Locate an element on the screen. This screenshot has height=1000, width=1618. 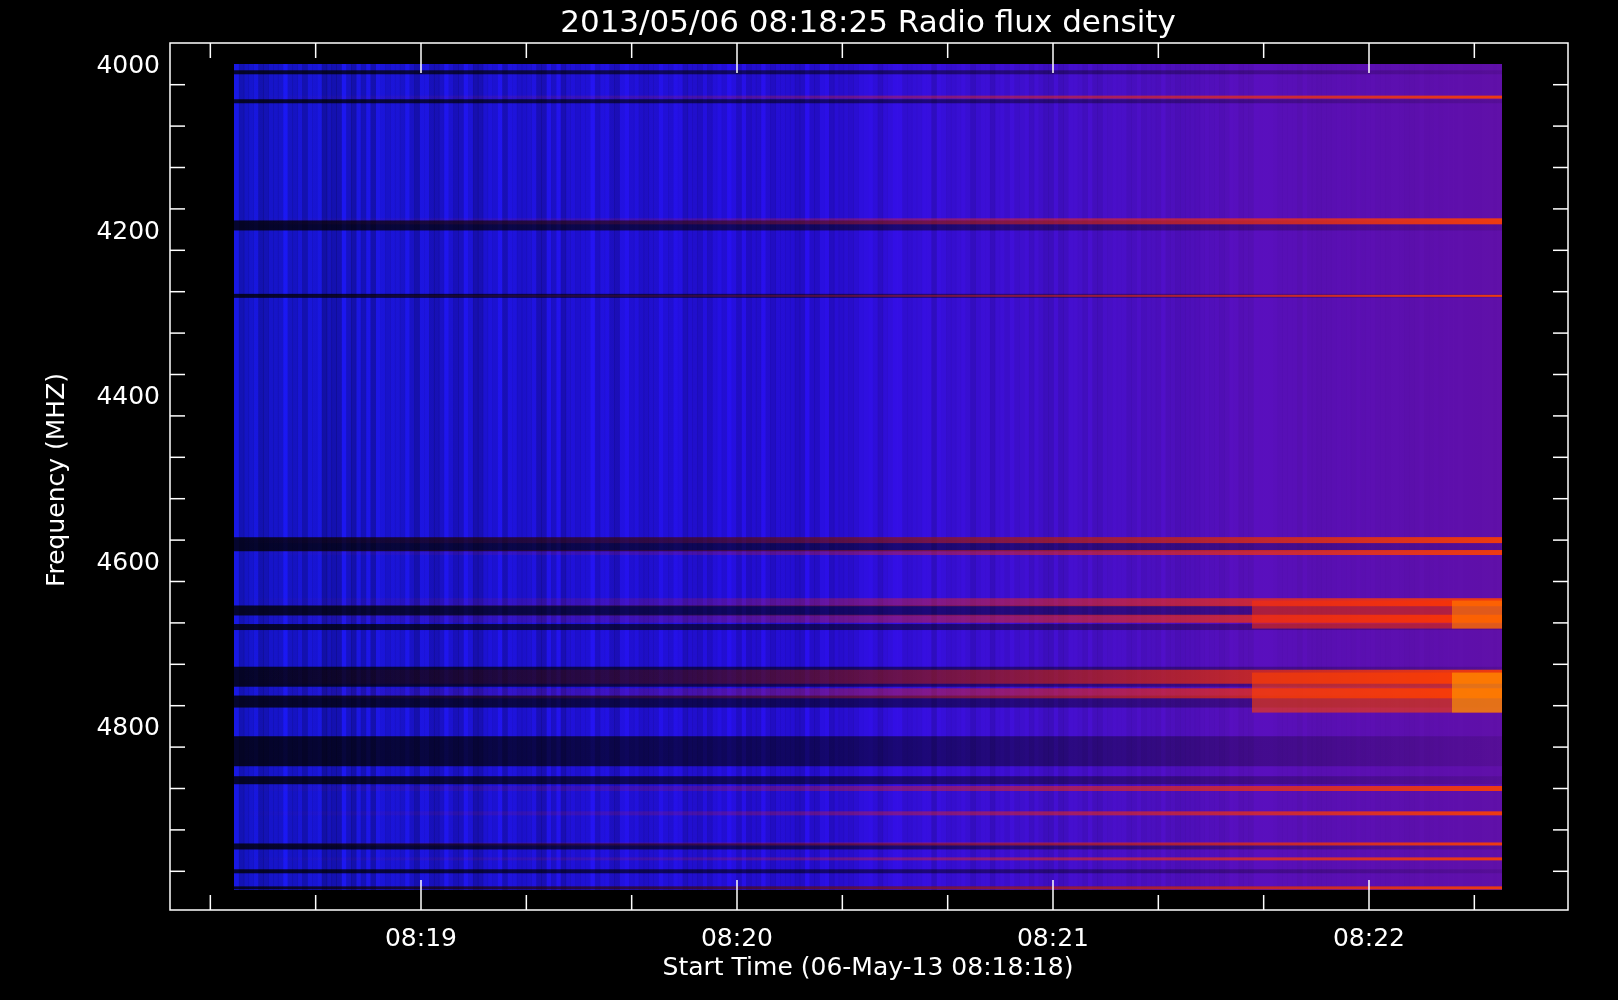
x-tick-label: 08:21 is located at coordinates (1053, 937).